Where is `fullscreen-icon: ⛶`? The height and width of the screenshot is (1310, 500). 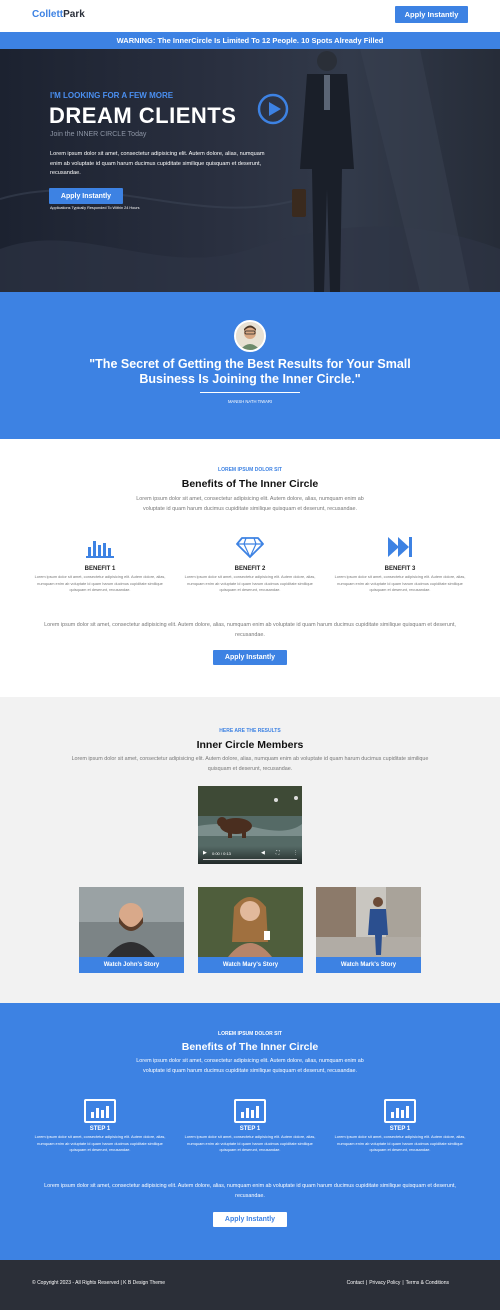 fullscreen-icon: ⛶ is located at coordinates (278, 853).